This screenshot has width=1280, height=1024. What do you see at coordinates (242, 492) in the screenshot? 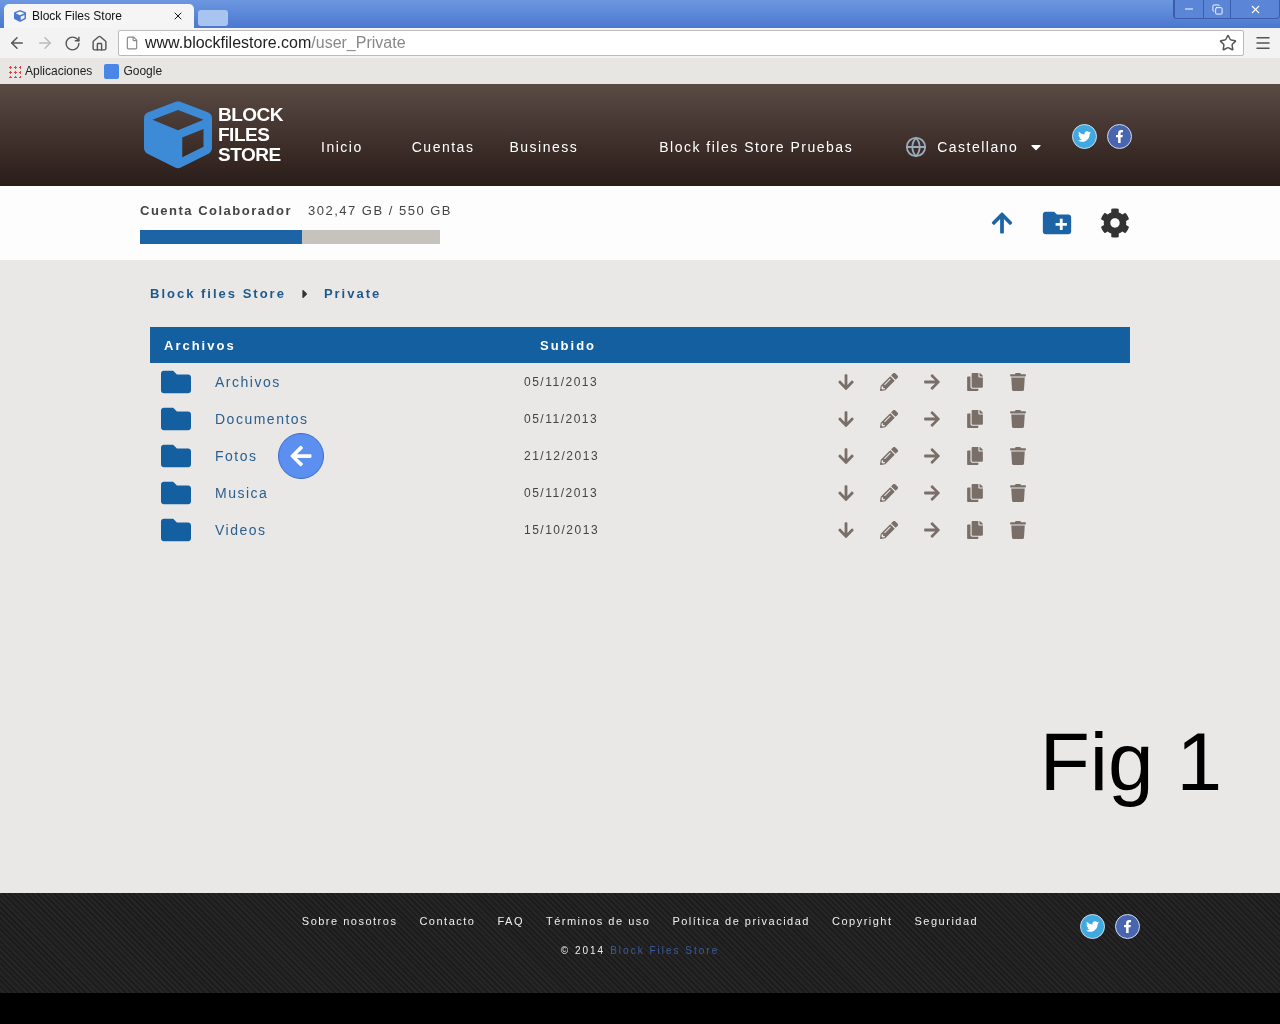
I see `folder-link: Musica` at bounding box center [242, 492].